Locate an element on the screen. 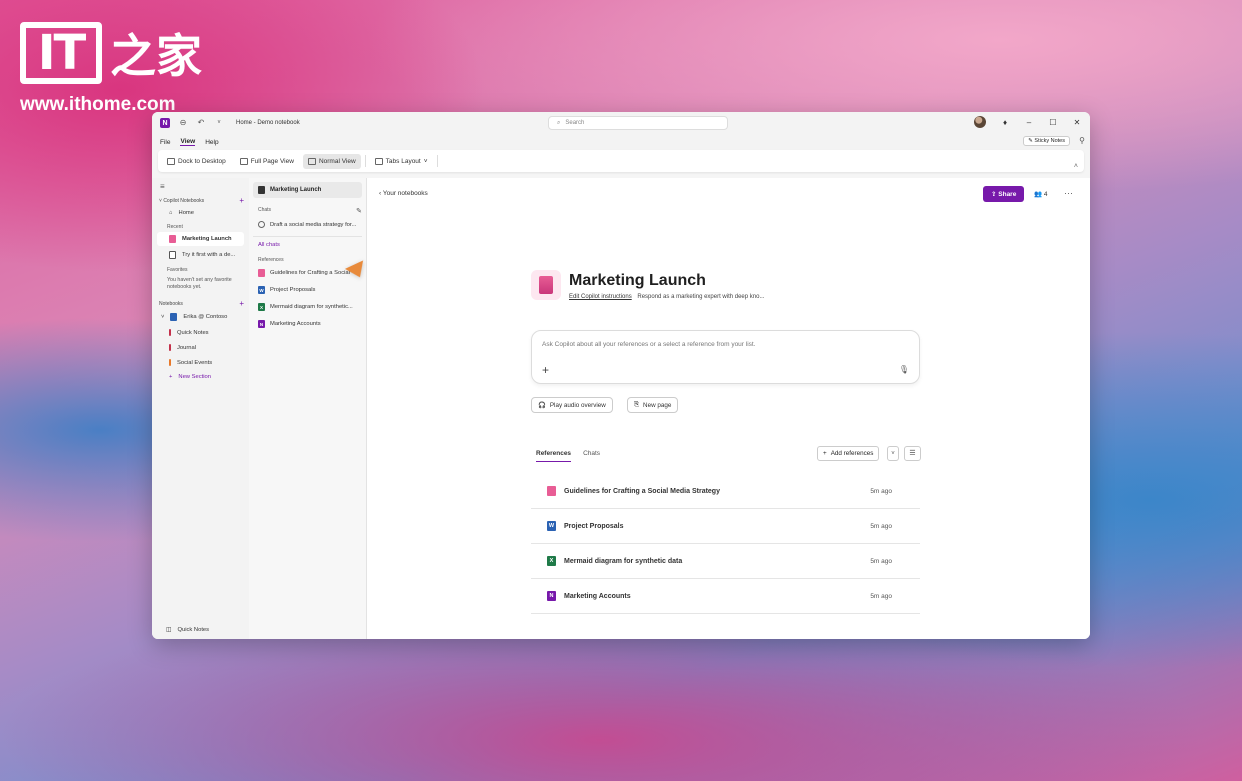 The width and height of the screenshot is (1242, 781). section-label: Journal is located at coordinates (187, 347).